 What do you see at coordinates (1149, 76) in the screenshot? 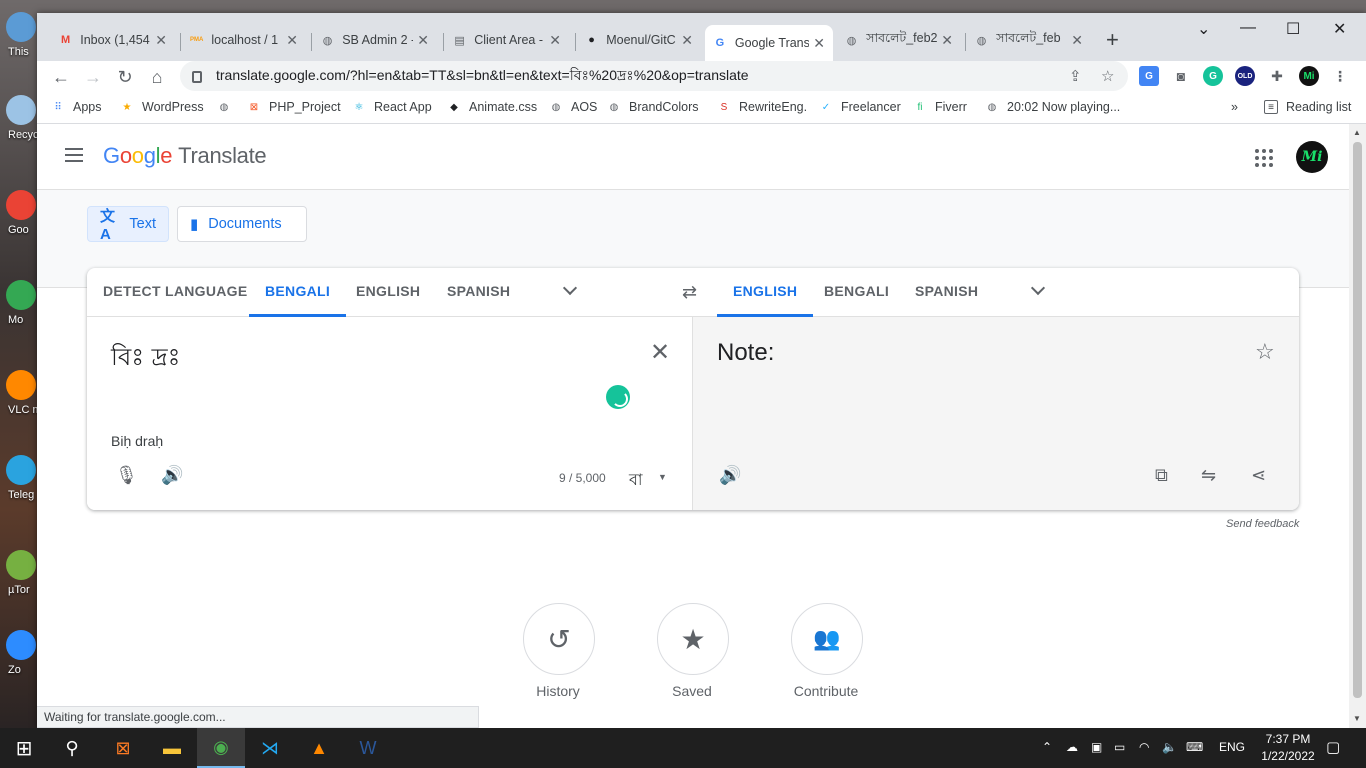
I see `google-translate-extension-icon: G` at bounding box center [1149, 76].